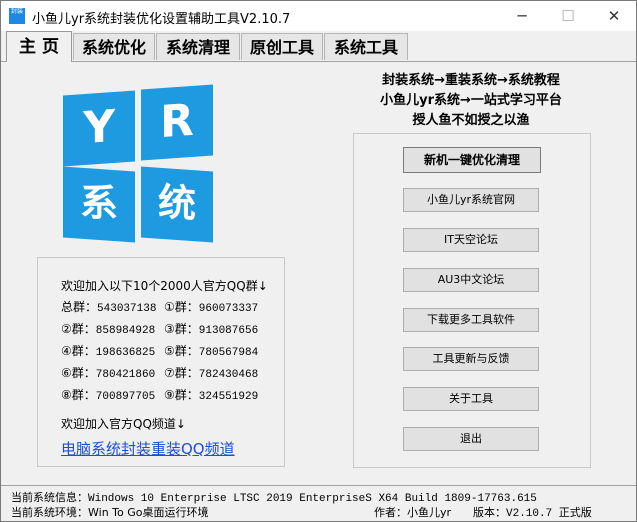 The image size is (637, 522). Describe the element at coordinates (568, 16) in the screenshot. I see `maximize-button: ☐` at that location.